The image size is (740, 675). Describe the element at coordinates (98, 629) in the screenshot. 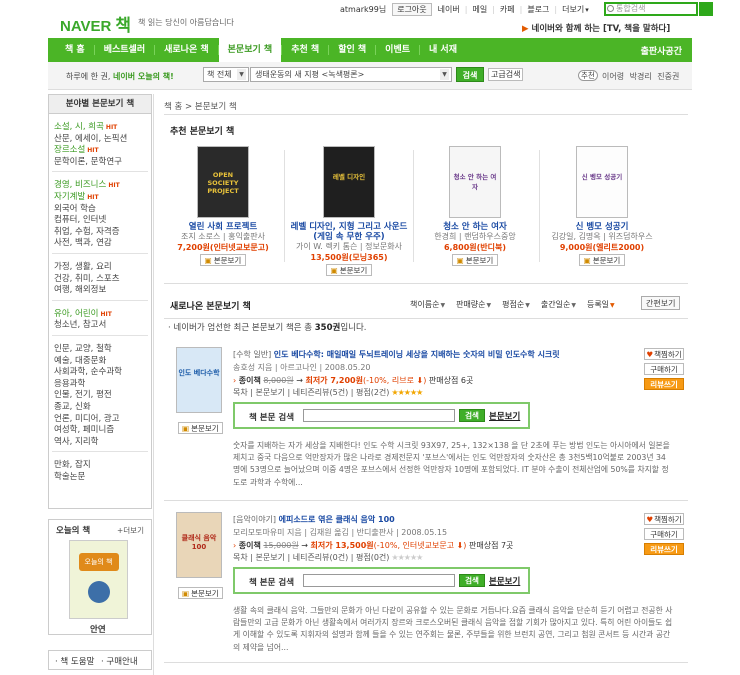

I see `today-book-name: 안연` at that location.